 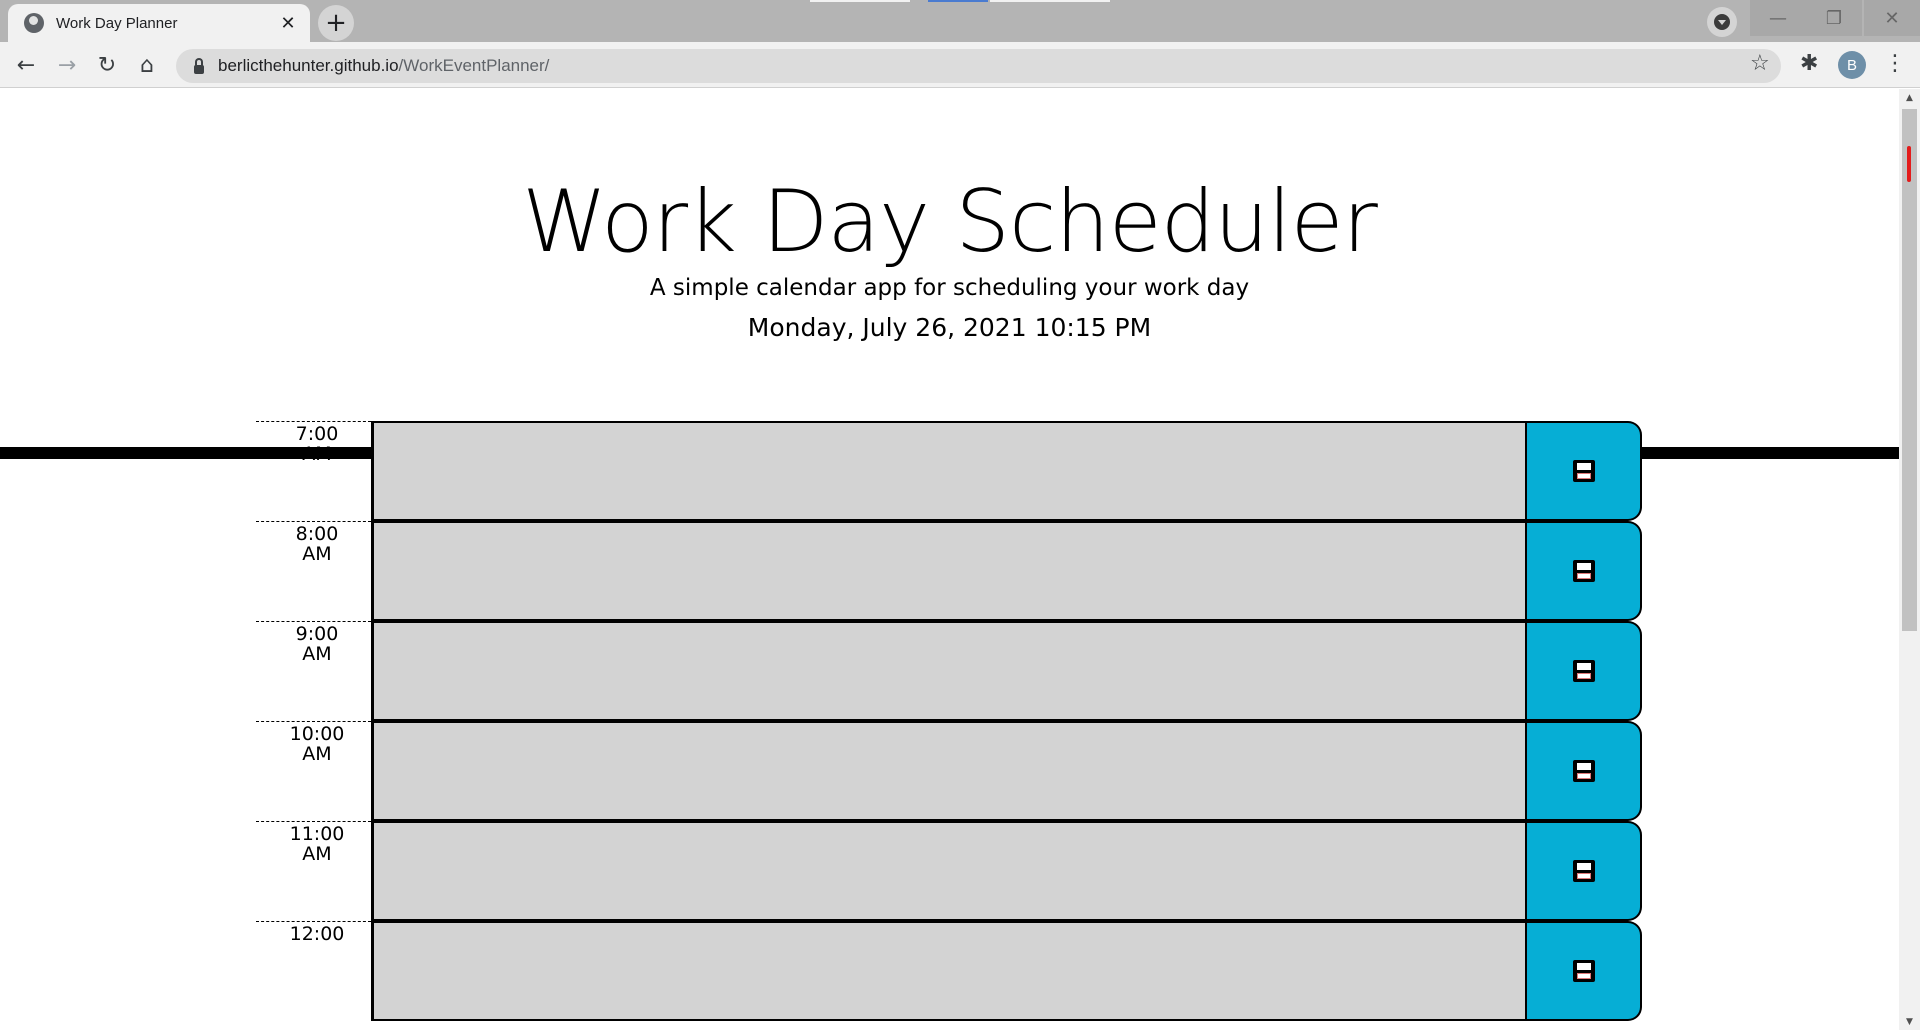 What do you see at coordinates (317, 644) in the screenshot?
I see `hour-text: 9:00 AM` at bounding box center [317, 644].